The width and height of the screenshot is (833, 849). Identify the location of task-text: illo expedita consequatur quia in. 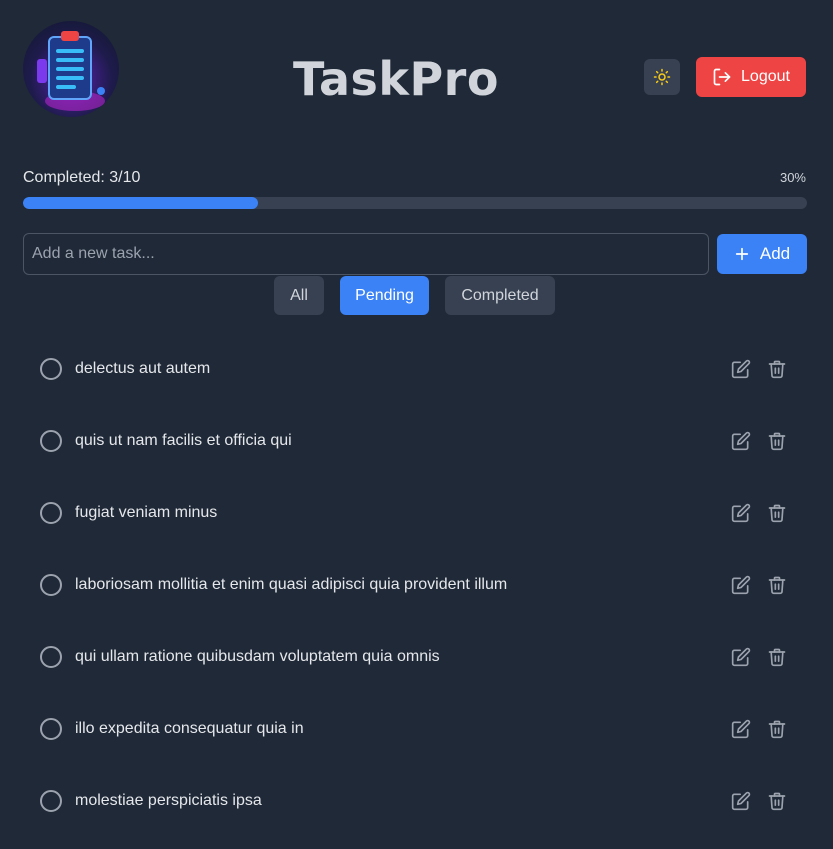
(189, 728).